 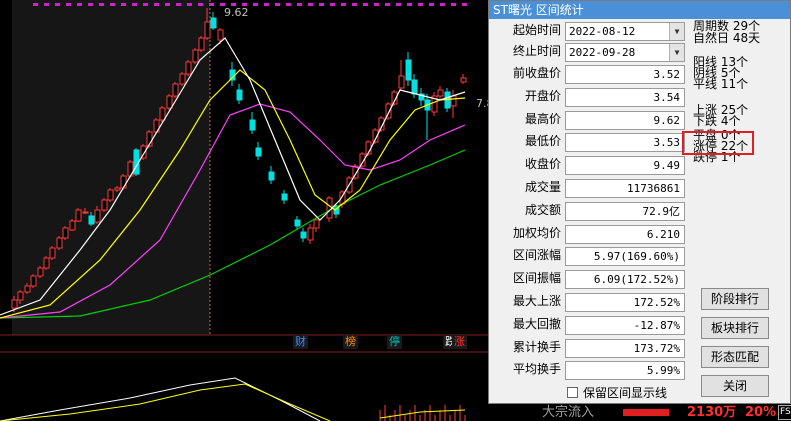 I want to click on end-date-picker: 2022-09-28 ▼, so click(x=625, y=52).